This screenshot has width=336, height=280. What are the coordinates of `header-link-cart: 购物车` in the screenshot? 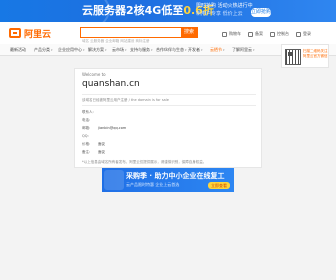 It's located at (231, 34).